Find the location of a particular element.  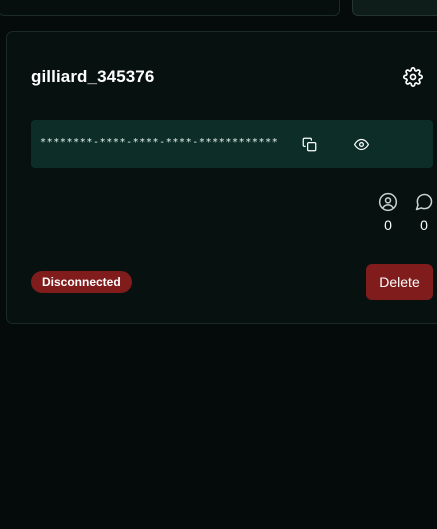

gear-icon is located at coordinates (413, 77).